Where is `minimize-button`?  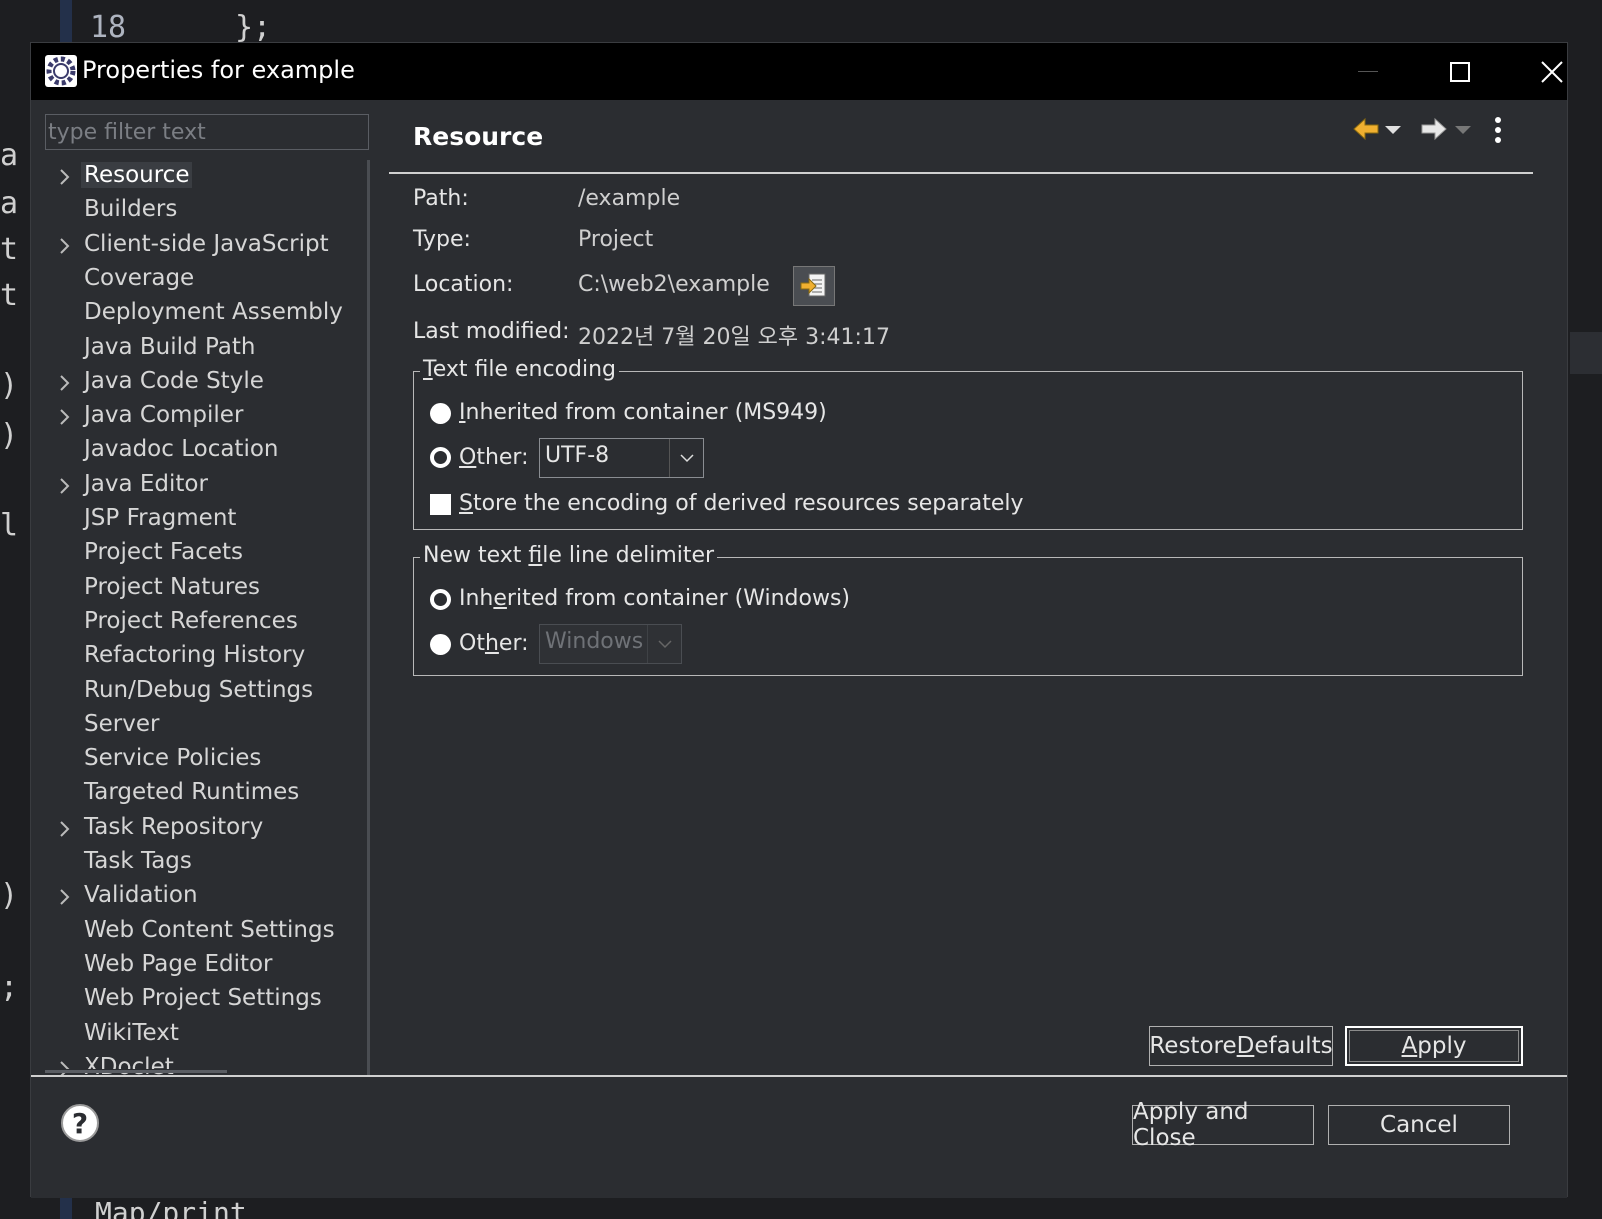 minimize-button is located at coordinates (1368, 71).